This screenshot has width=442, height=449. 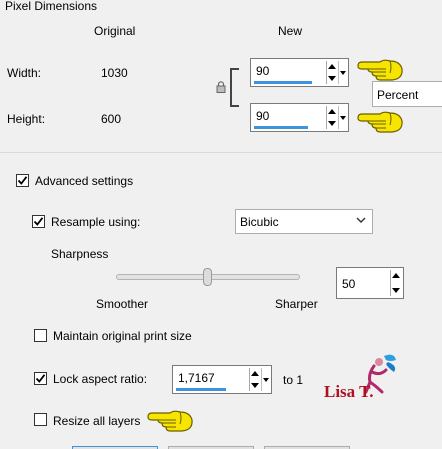 What do you see at coordinates (263, 71) in the screenshot?
I see `width-new-value: 90` at bounding box center [263, 71].